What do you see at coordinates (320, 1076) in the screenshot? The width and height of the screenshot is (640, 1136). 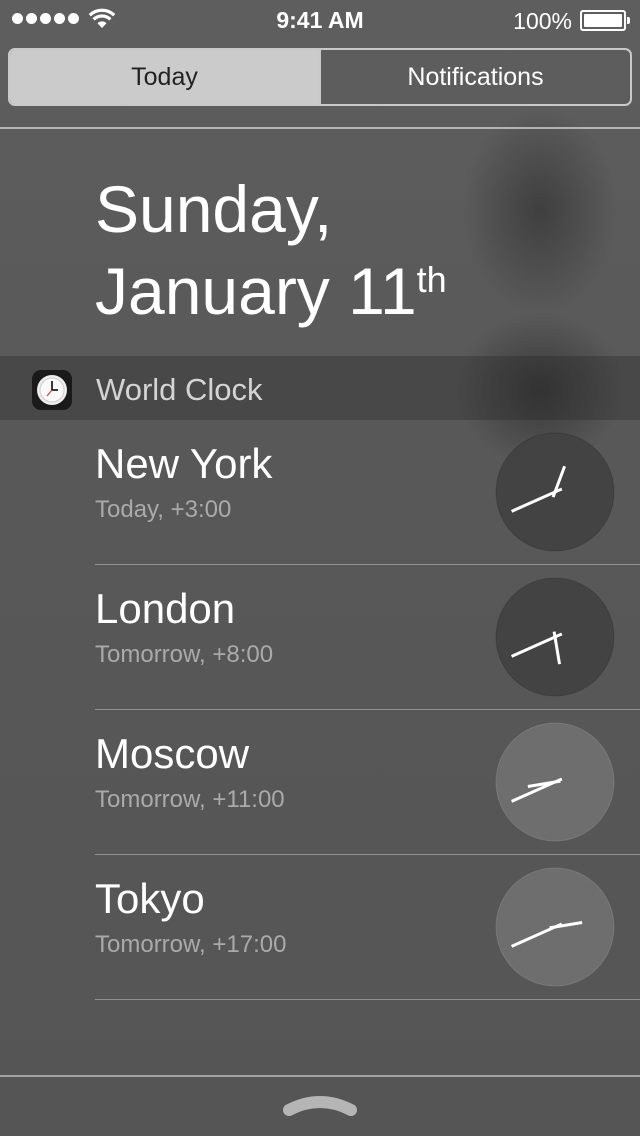 I see `bottom-divider` at bounding box center [320, 1076].